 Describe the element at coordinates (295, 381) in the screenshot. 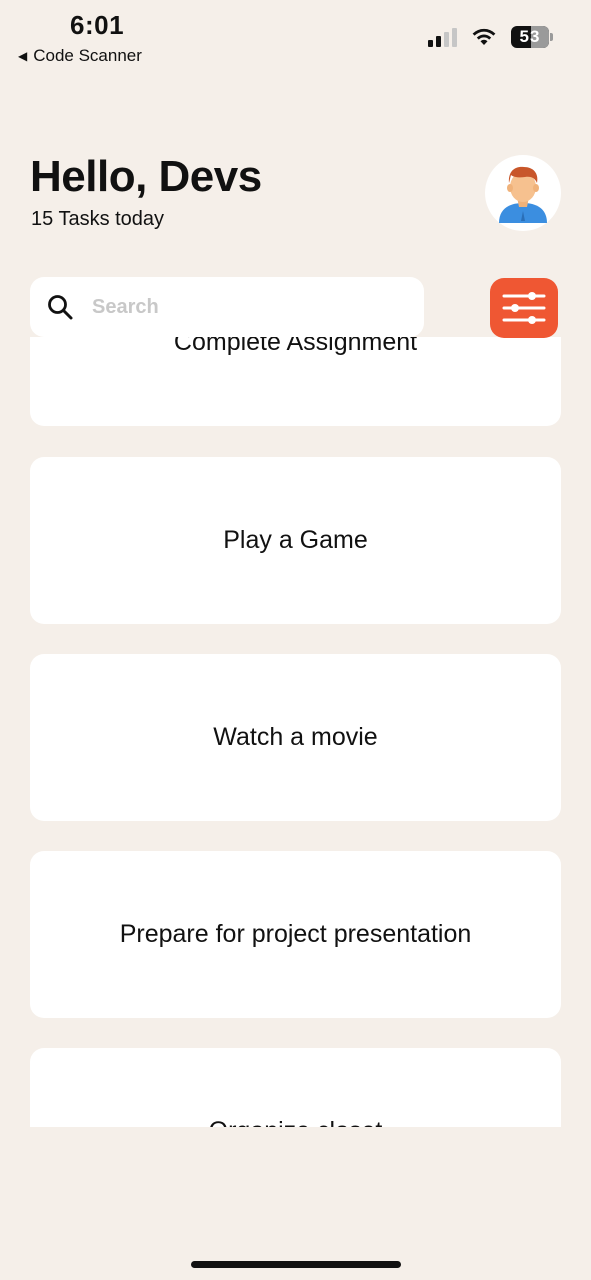

I see `task-card: Complete Assignment` at that location.